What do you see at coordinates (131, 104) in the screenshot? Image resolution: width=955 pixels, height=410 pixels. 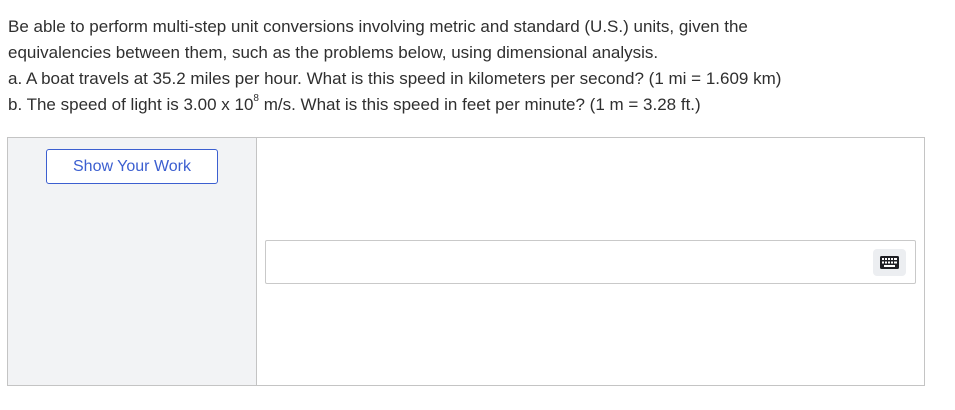 I see `question-part-b-start: b. The speed of light is 3.00 x 10` at bounding box center [131, 104].